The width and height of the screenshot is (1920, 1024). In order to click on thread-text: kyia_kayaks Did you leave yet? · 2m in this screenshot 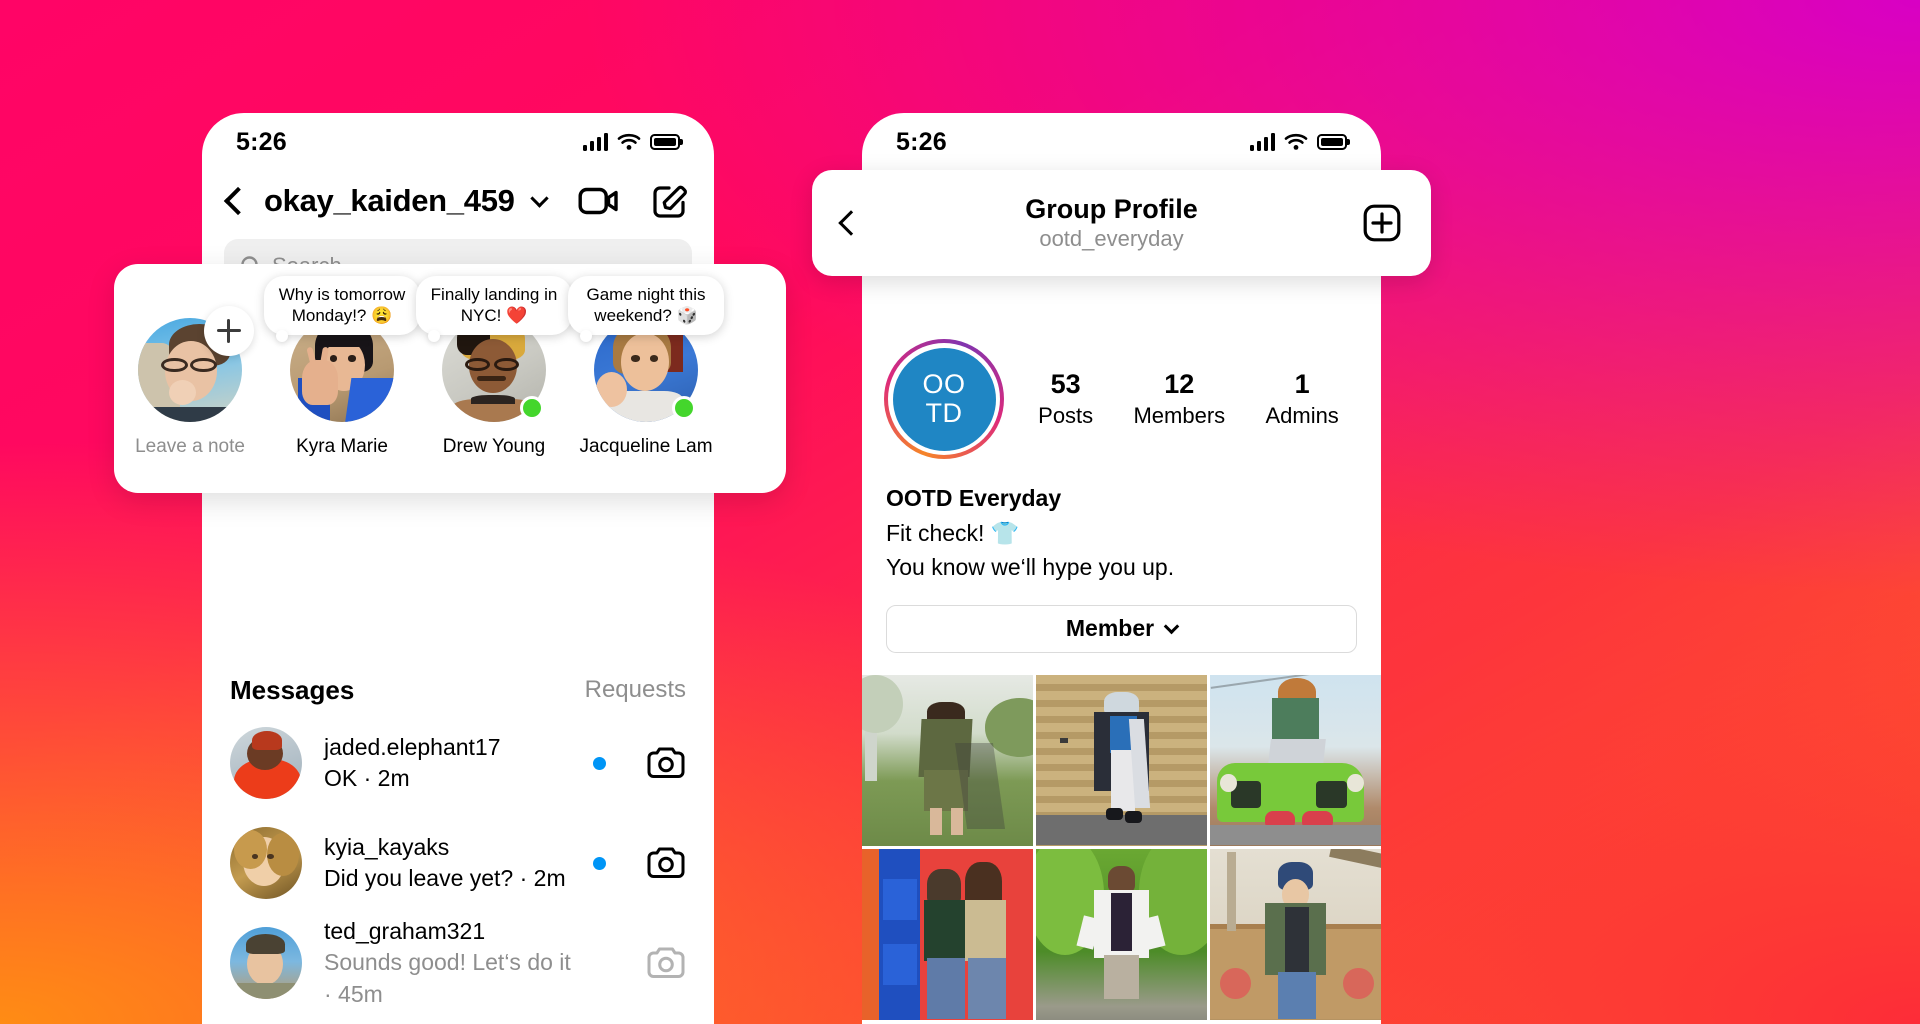, I will do `click(447, 863)`.